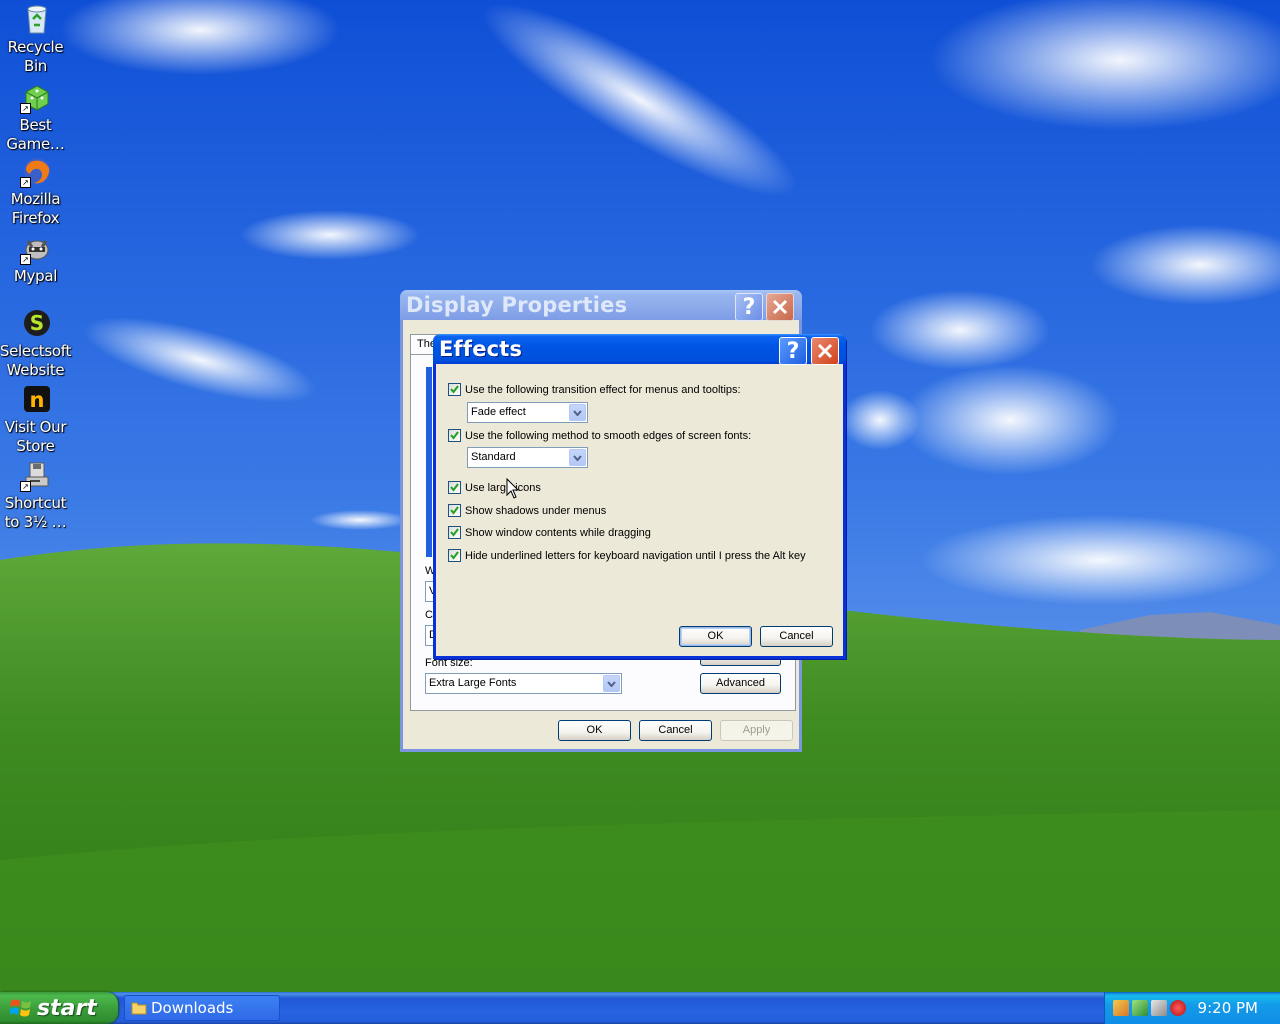 This screenshot has height=1024, width=1280. What do you see at coordinates (473, 683) in the screenshot?
I see `font-size-value: Extra Large Fonts` at bounding box center [473, 683].